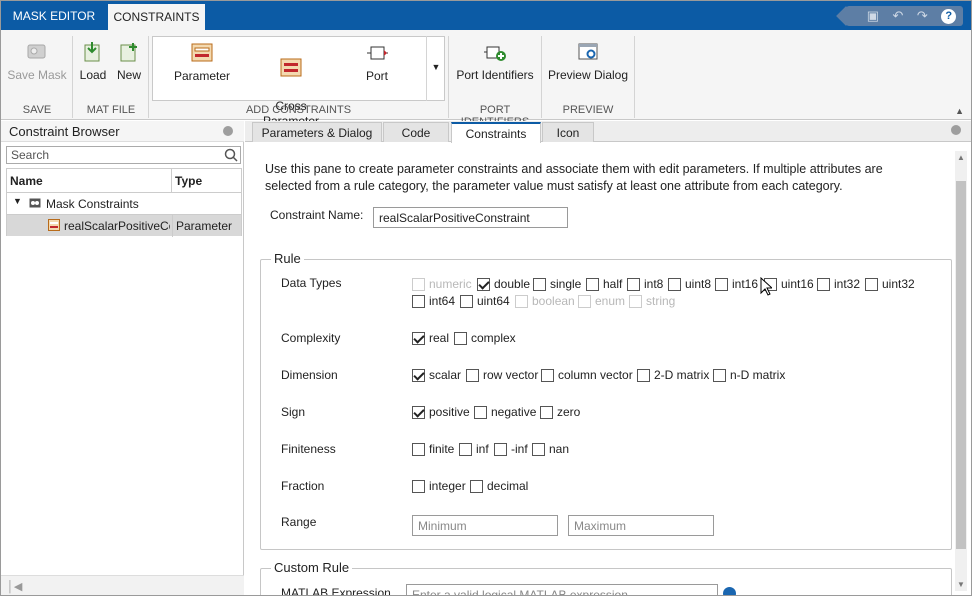 This screenshot has height=596, width=972. What do you see at coordinates (436, 375) in the screenshot?
I see `checkbox-scalar: scalar` at bounding box center [436, 375].